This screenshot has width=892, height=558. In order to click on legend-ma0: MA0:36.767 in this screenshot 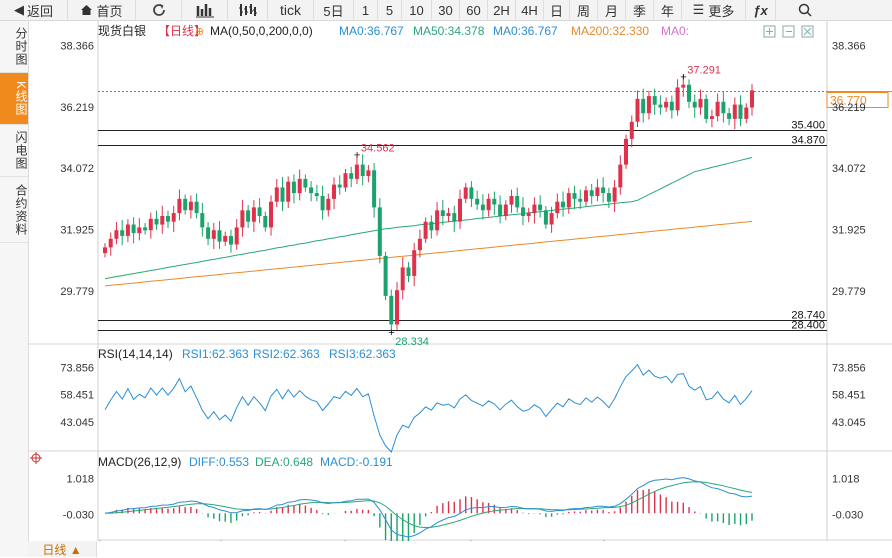, I will do `click(371, 31)`.